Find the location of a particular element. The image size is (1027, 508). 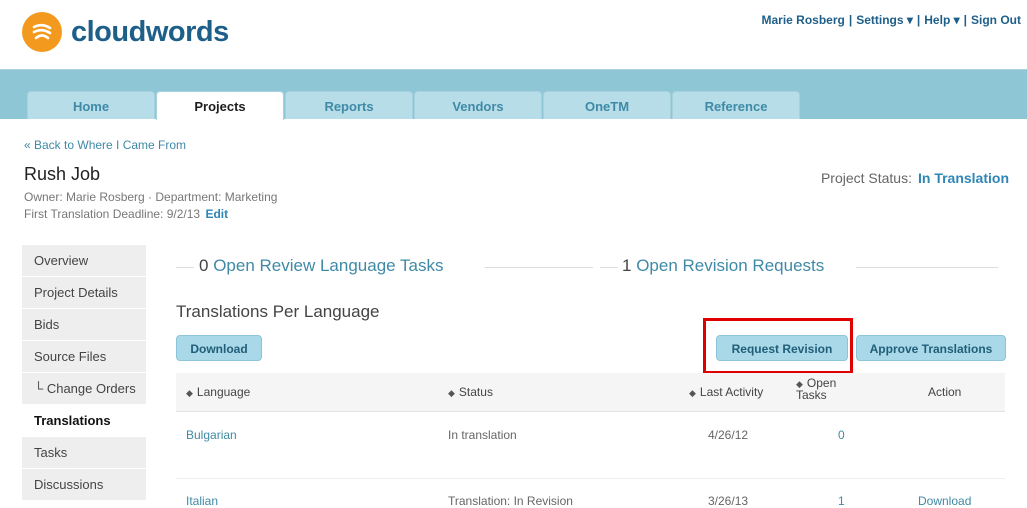

revision-label: Open Revision Requests is located at coordinates (730, 265).